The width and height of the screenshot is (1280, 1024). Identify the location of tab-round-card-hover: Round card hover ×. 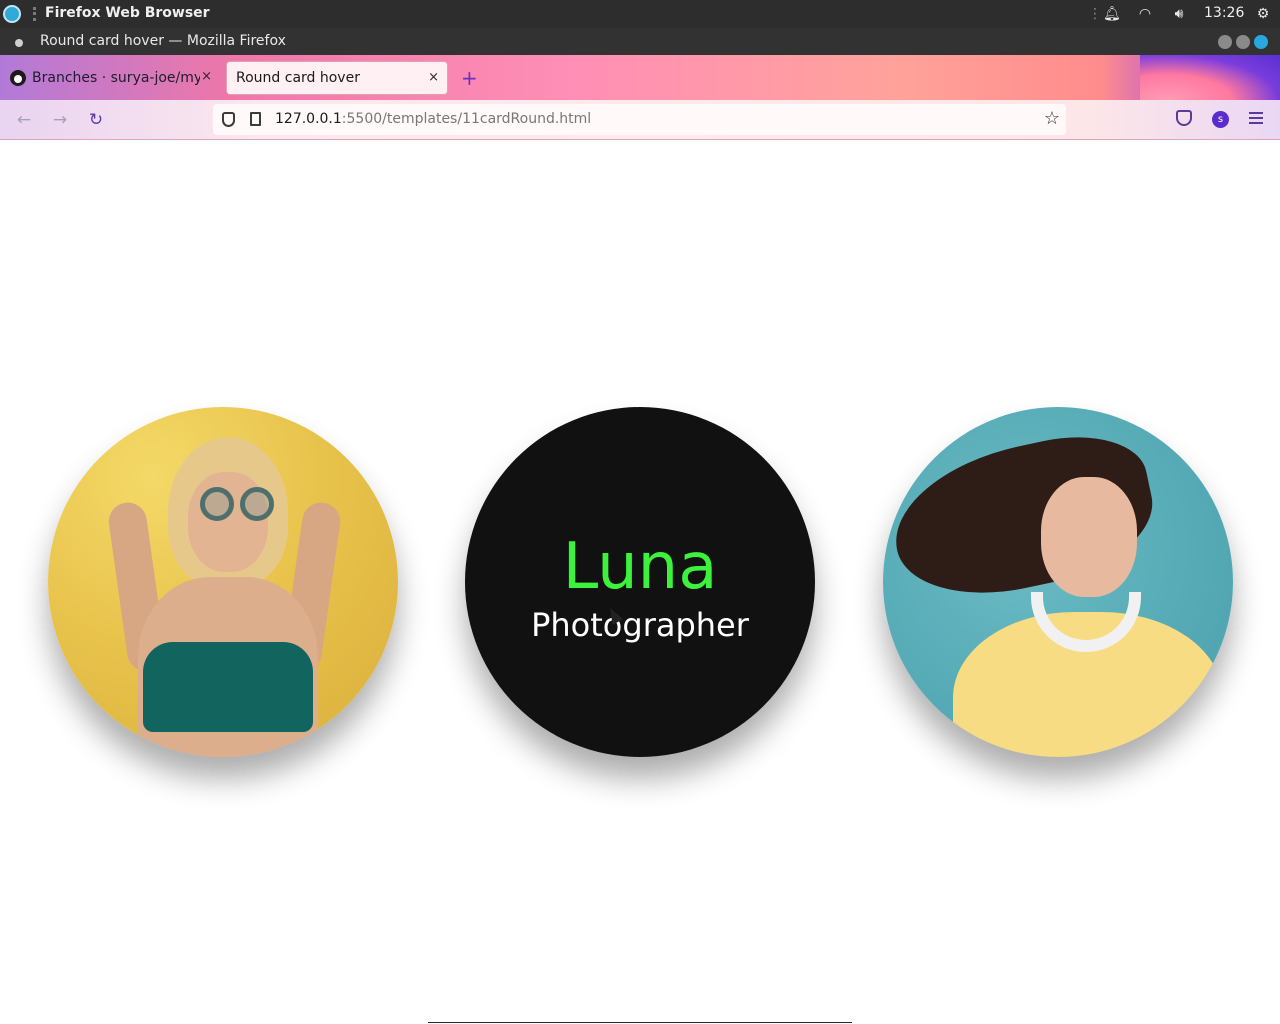
(337, 78).